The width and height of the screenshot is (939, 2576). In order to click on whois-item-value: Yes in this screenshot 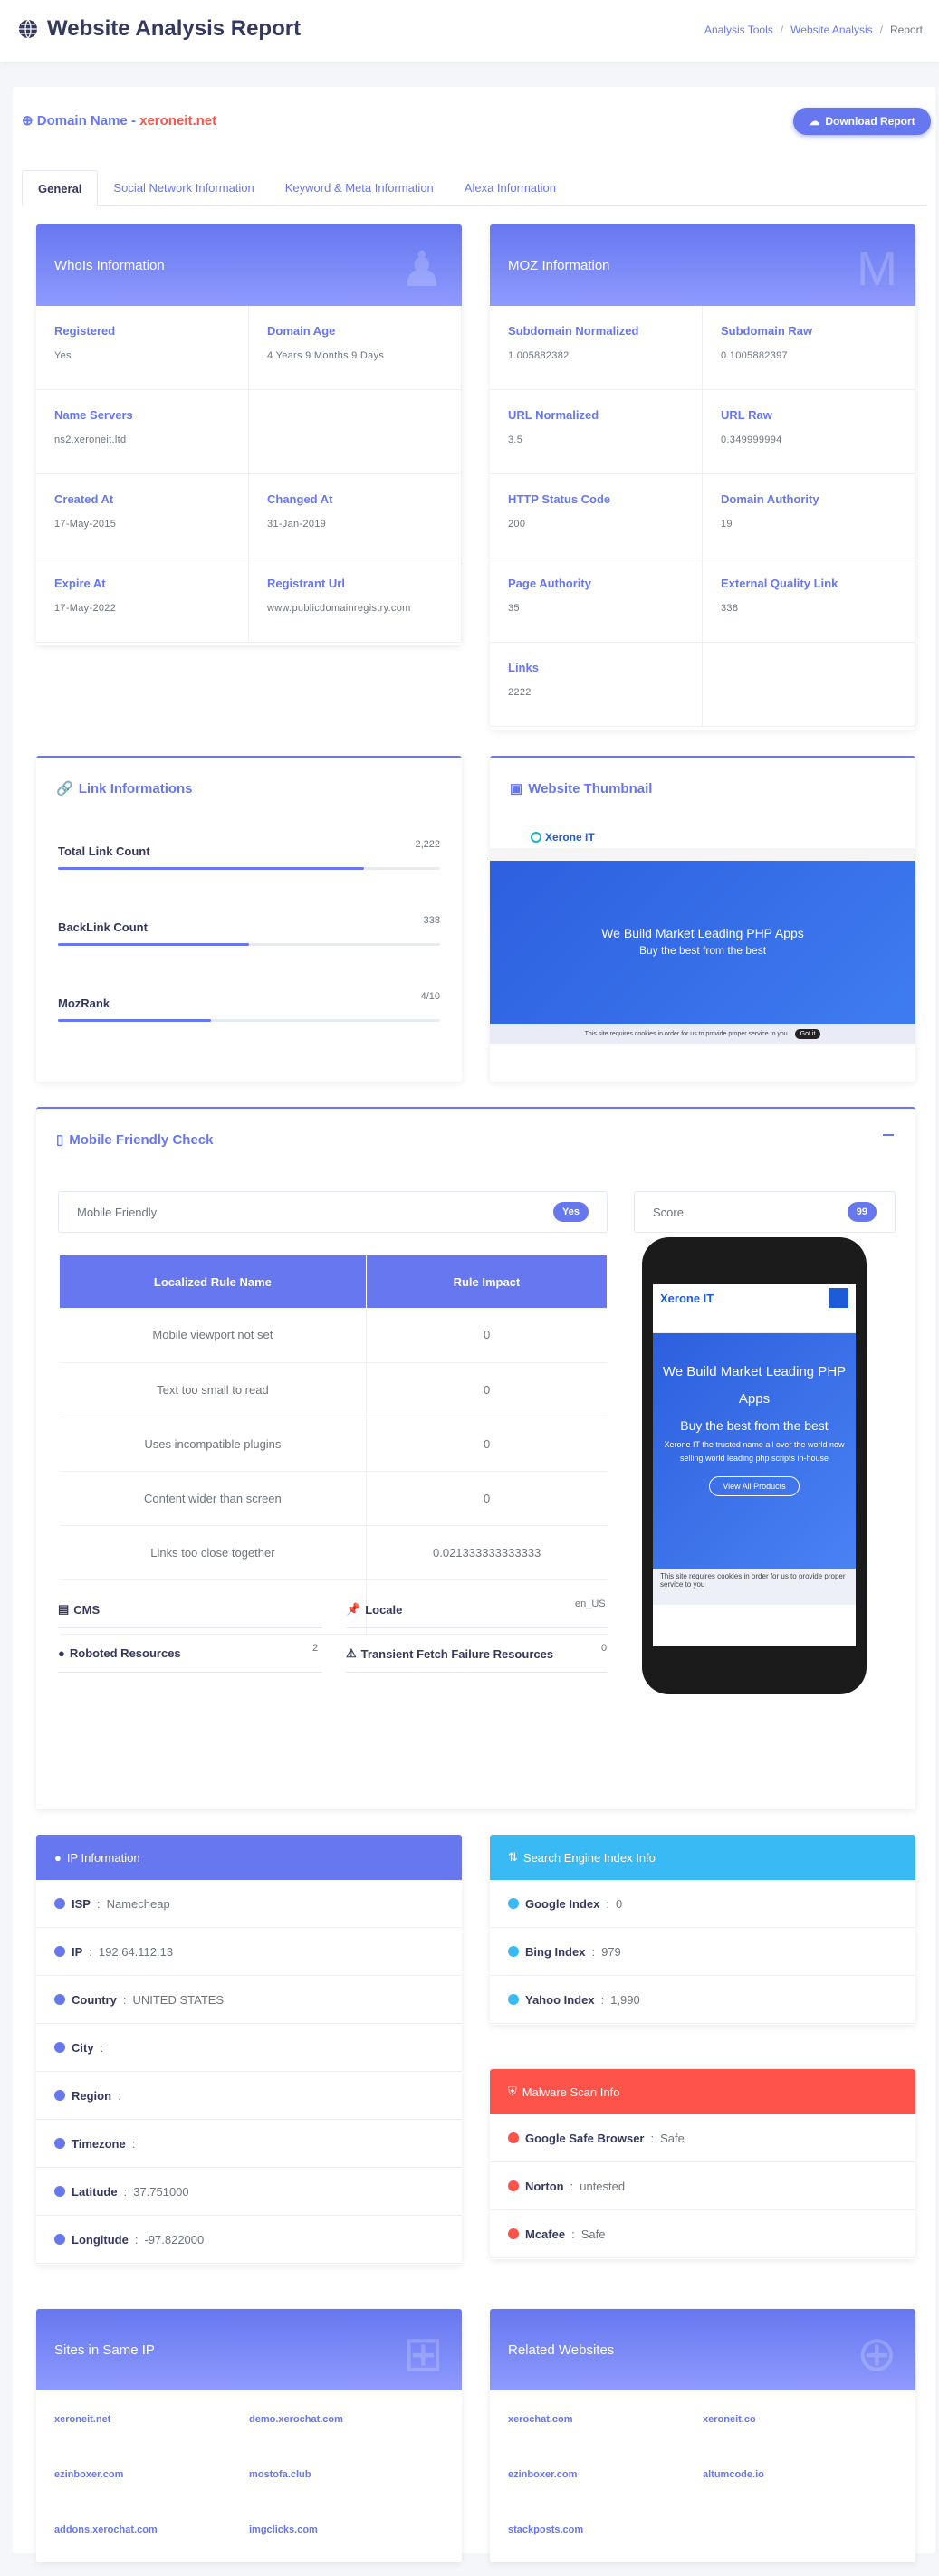, I will do `click(63, 356)`.